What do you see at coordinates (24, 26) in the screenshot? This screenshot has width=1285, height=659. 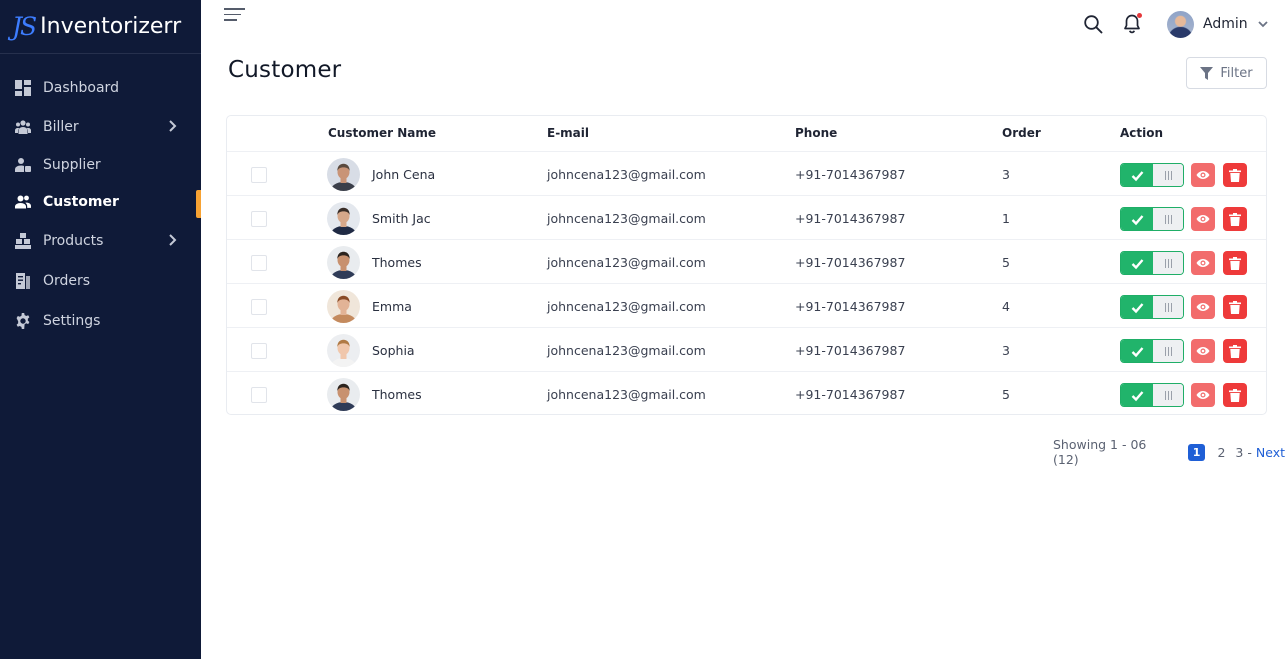 I see `brand-mark: JS` at bounding box center [24, 26].